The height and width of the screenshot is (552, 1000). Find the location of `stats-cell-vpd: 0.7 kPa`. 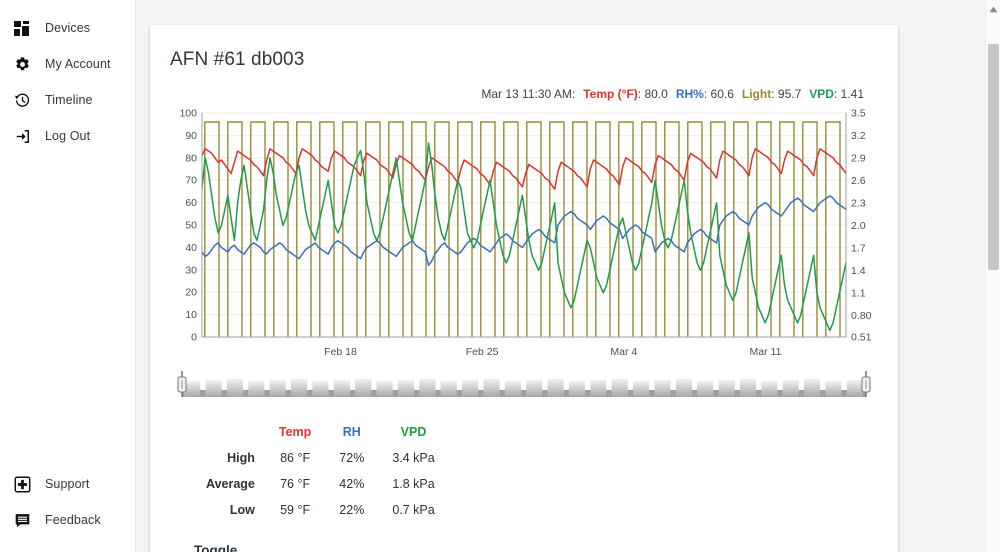

stats-cell-vpd: 0.7 kPa is located at coordinates (413, 510).